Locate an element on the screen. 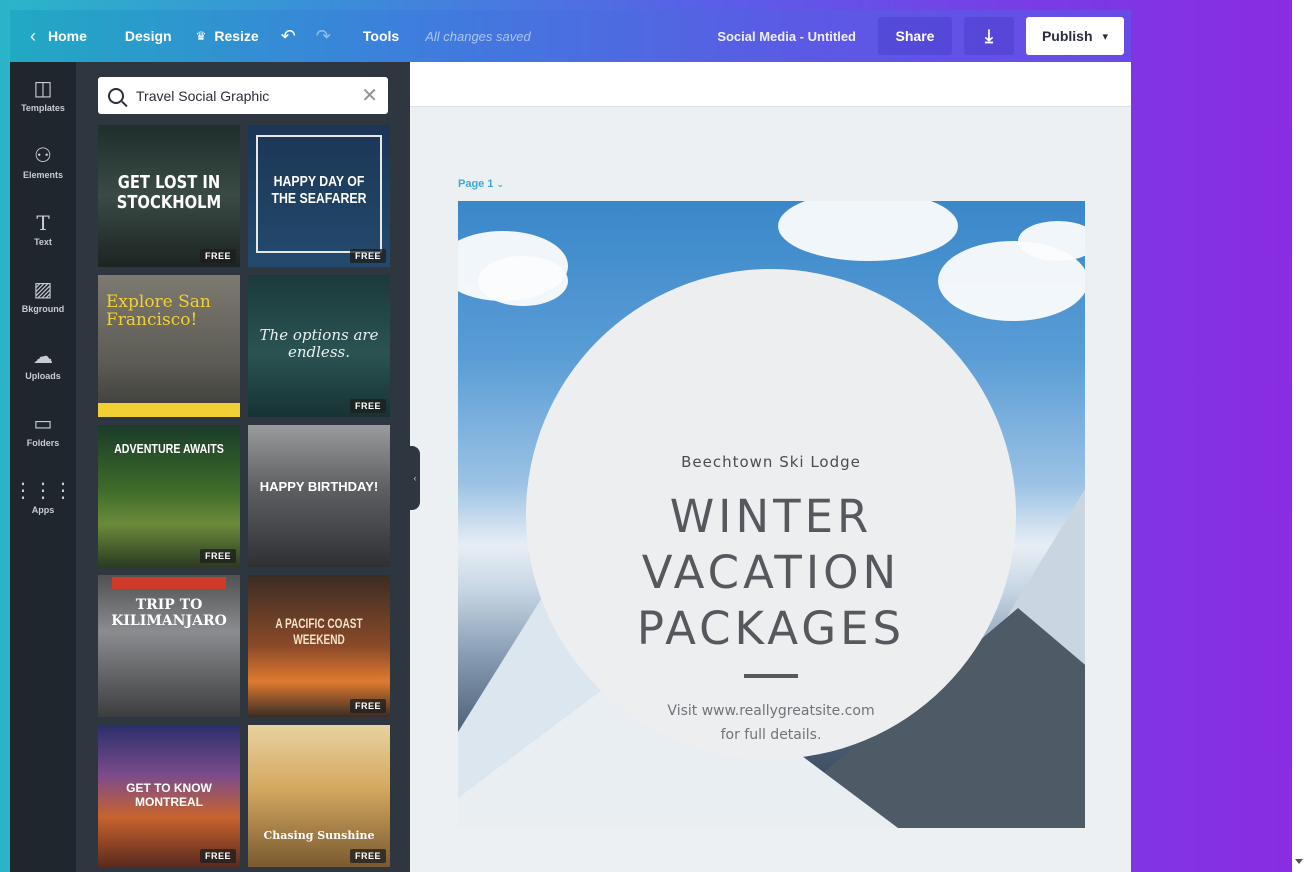 Image resolution: width=1306 pixels, height=872 pixels. home-button: ‹ Home is located at coordinates (54, 36).